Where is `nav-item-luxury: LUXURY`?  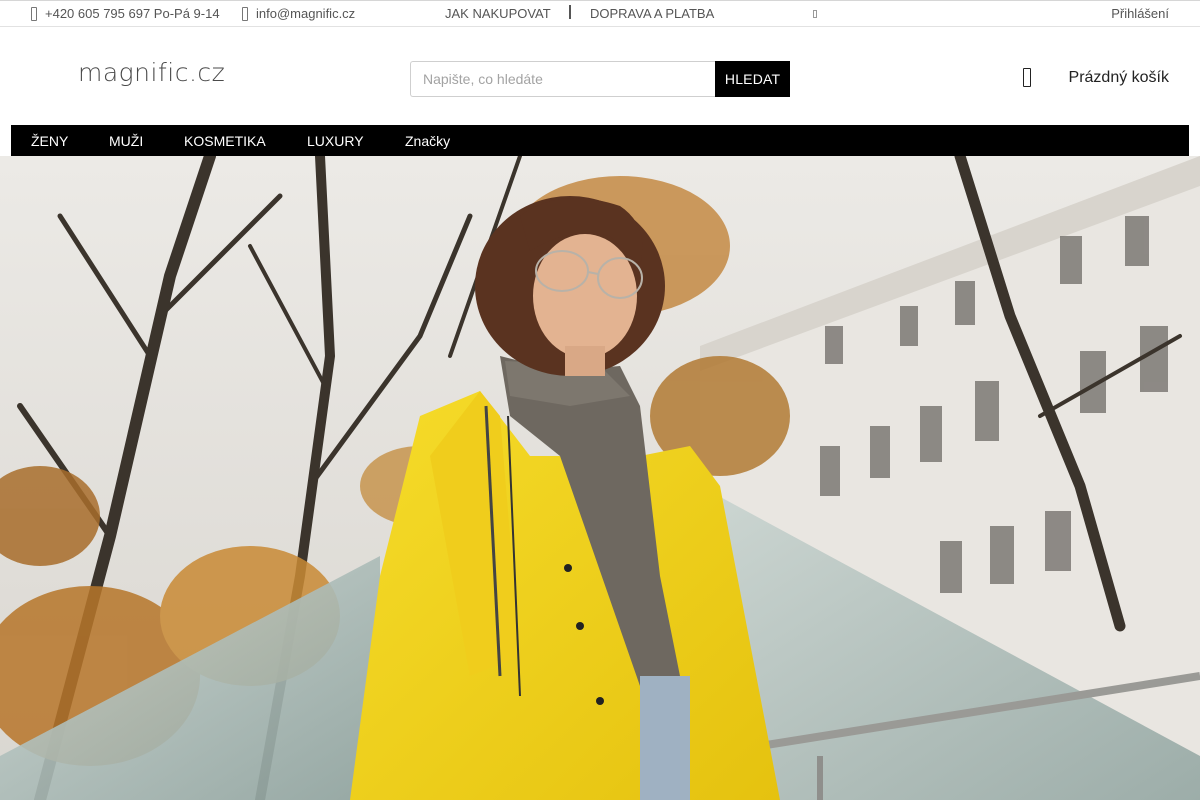
nav-item-luxury: LUXURY is located at coordinates (335, 141).